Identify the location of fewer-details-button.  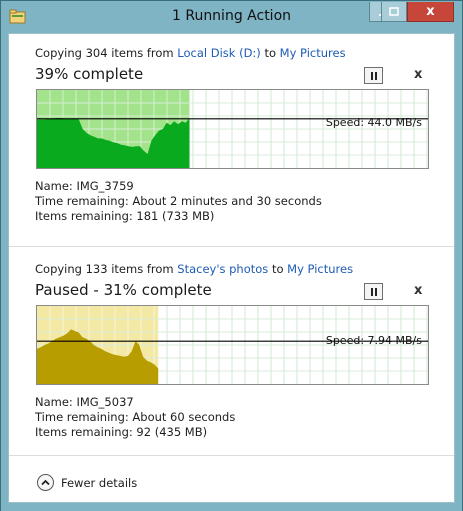
(45, 482).